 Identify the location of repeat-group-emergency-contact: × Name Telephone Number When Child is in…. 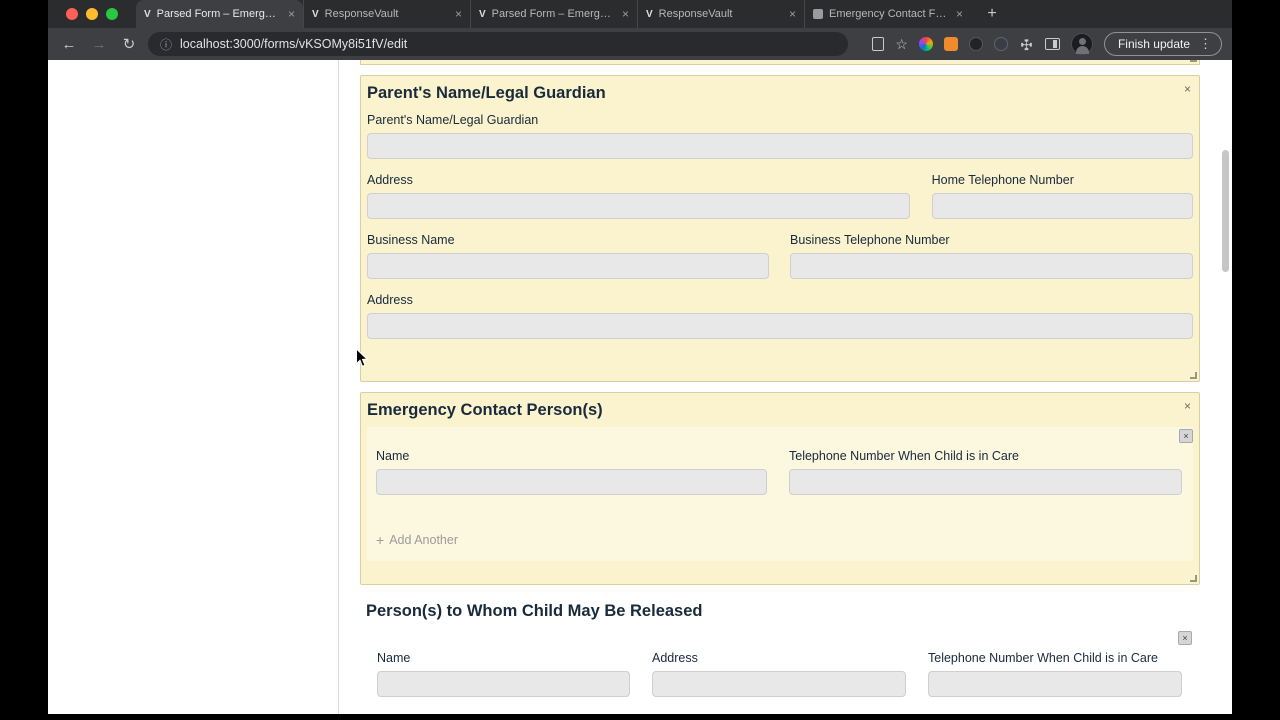
(780, 494).